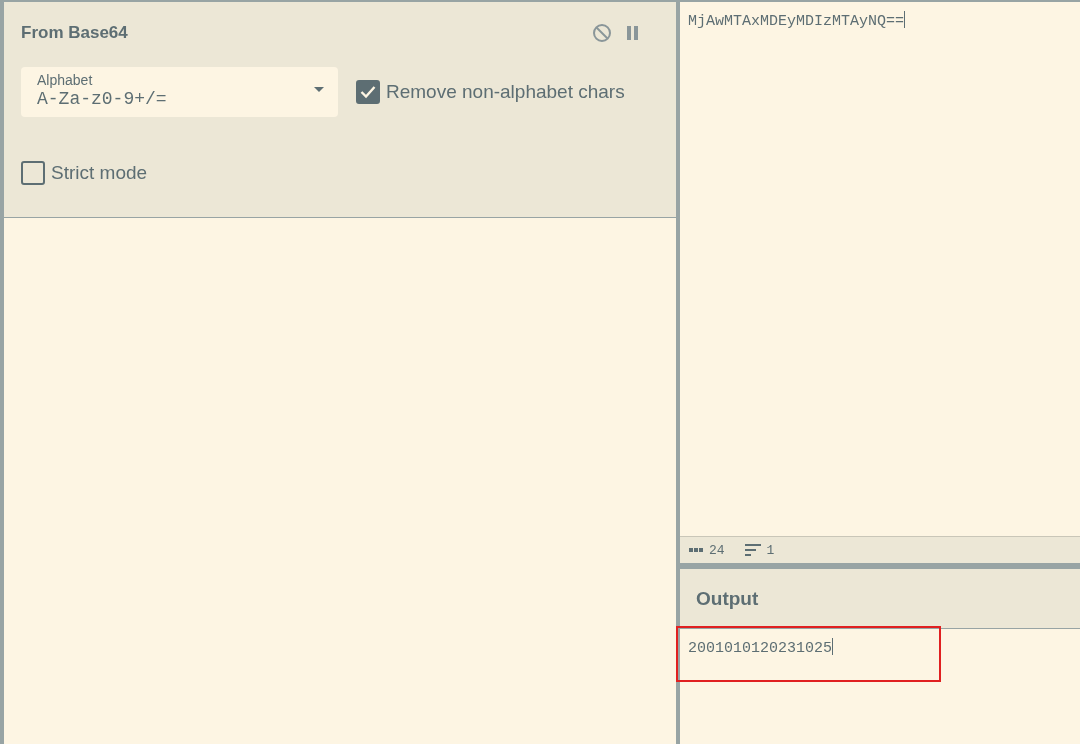 Image resolution: width=1080 pixels, height=744 pixels. Describe the element at coordinates (633, 33) in the screenshot. I see `pause-icon` at that location.